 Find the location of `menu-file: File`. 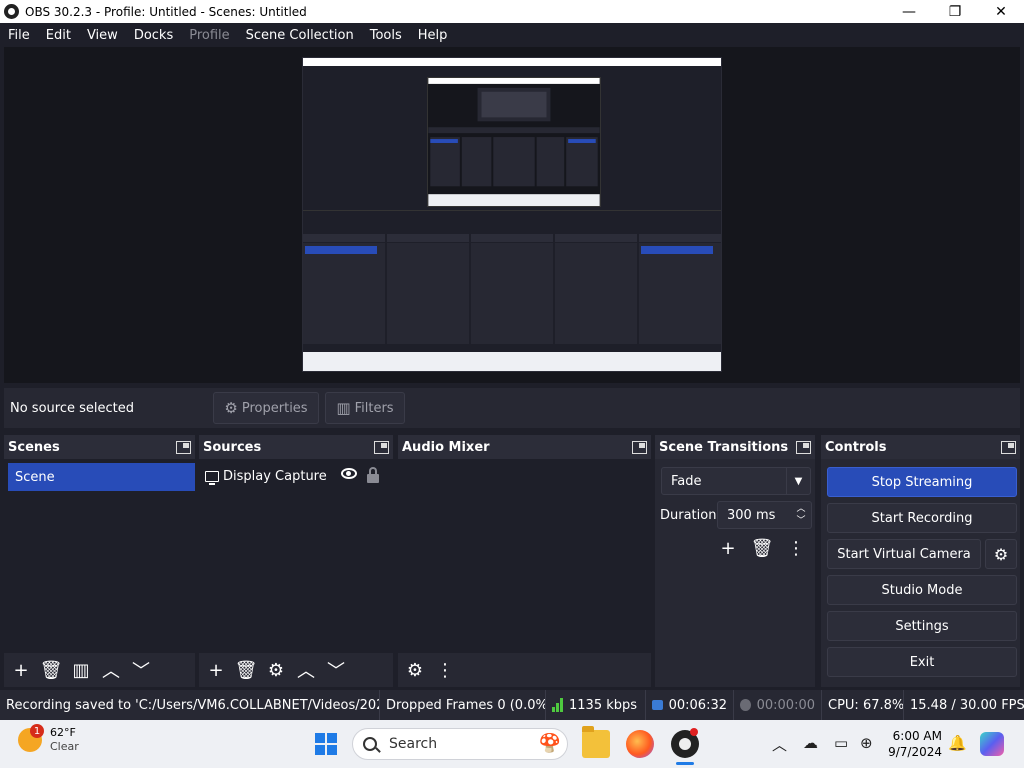

menu-file: File is located at coordinates (19, 35).